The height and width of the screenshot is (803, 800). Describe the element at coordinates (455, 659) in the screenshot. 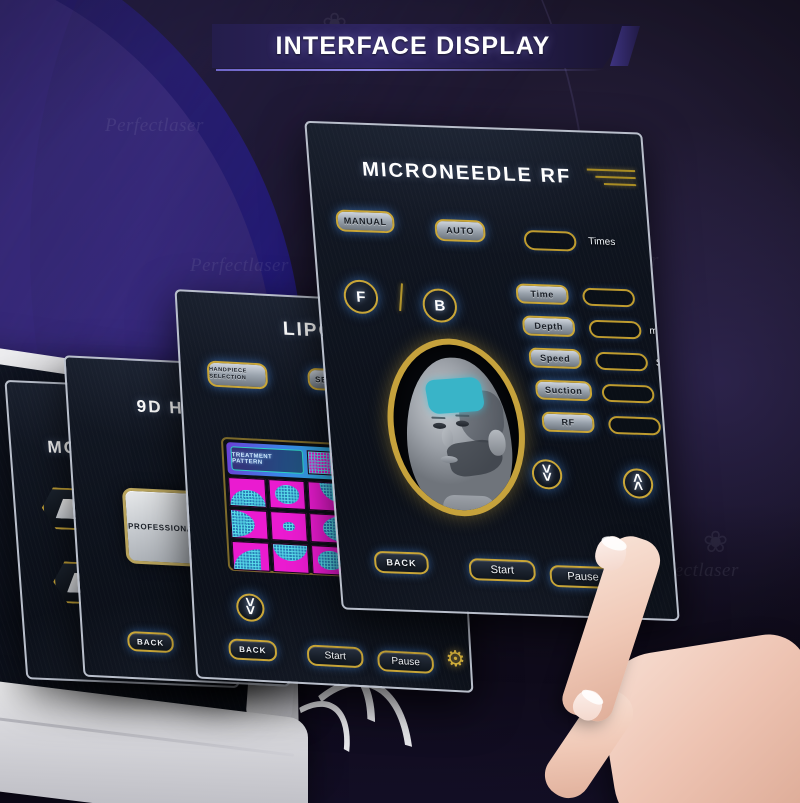

I see `gear-icon: ⚙` at that location.